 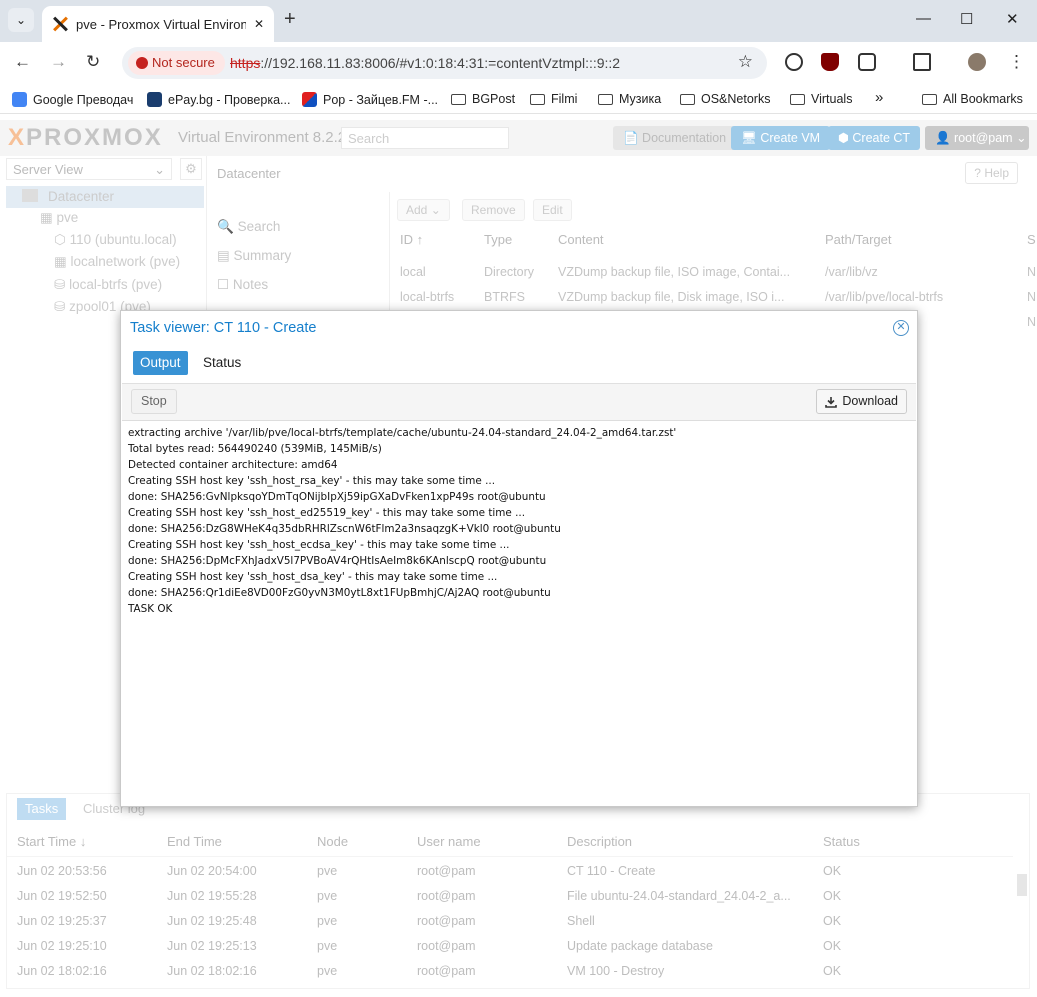 What do you see at coordinates (922, 62) in the screenshot?
I see `reading-list-icon` at bounding box center [922, 62].